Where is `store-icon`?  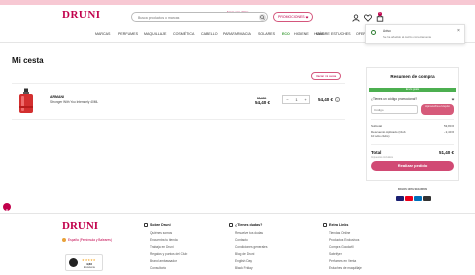 store-icon is located at coordinates (146, 225).